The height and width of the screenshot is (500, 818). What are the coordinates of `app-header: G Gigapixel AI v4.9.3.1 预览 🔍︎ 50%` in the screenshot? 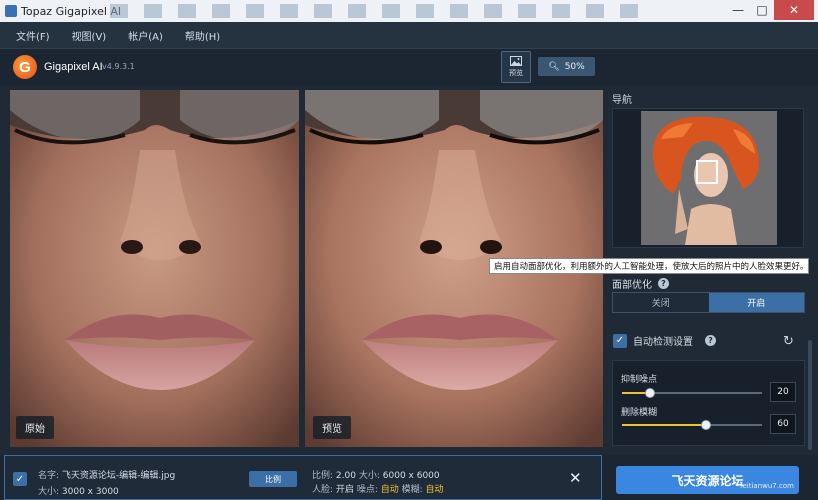 It's located at (409, 67).